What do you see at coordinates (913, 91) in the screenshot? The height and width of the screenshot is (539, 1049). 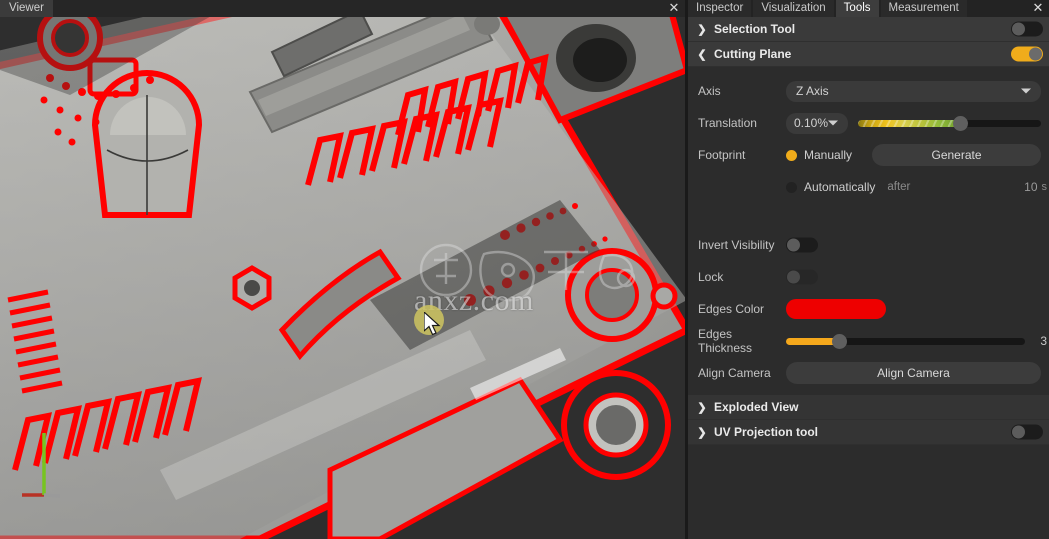 I see `axis-dropdown: Z Axis` at bounding box center [913, 91].